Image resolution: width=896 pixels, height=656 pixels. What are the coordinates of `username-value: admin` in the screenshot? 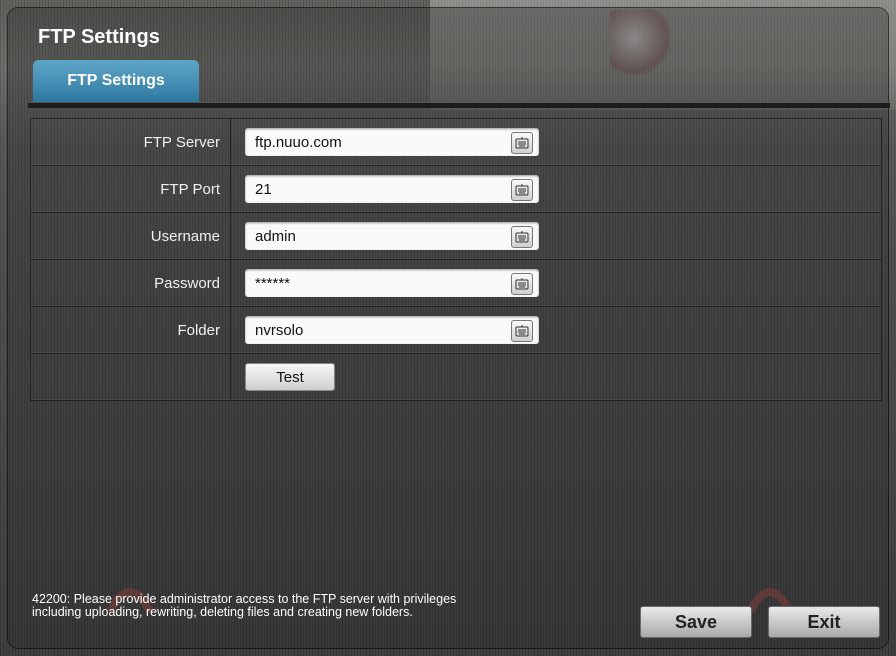 It's located at (275, 236).